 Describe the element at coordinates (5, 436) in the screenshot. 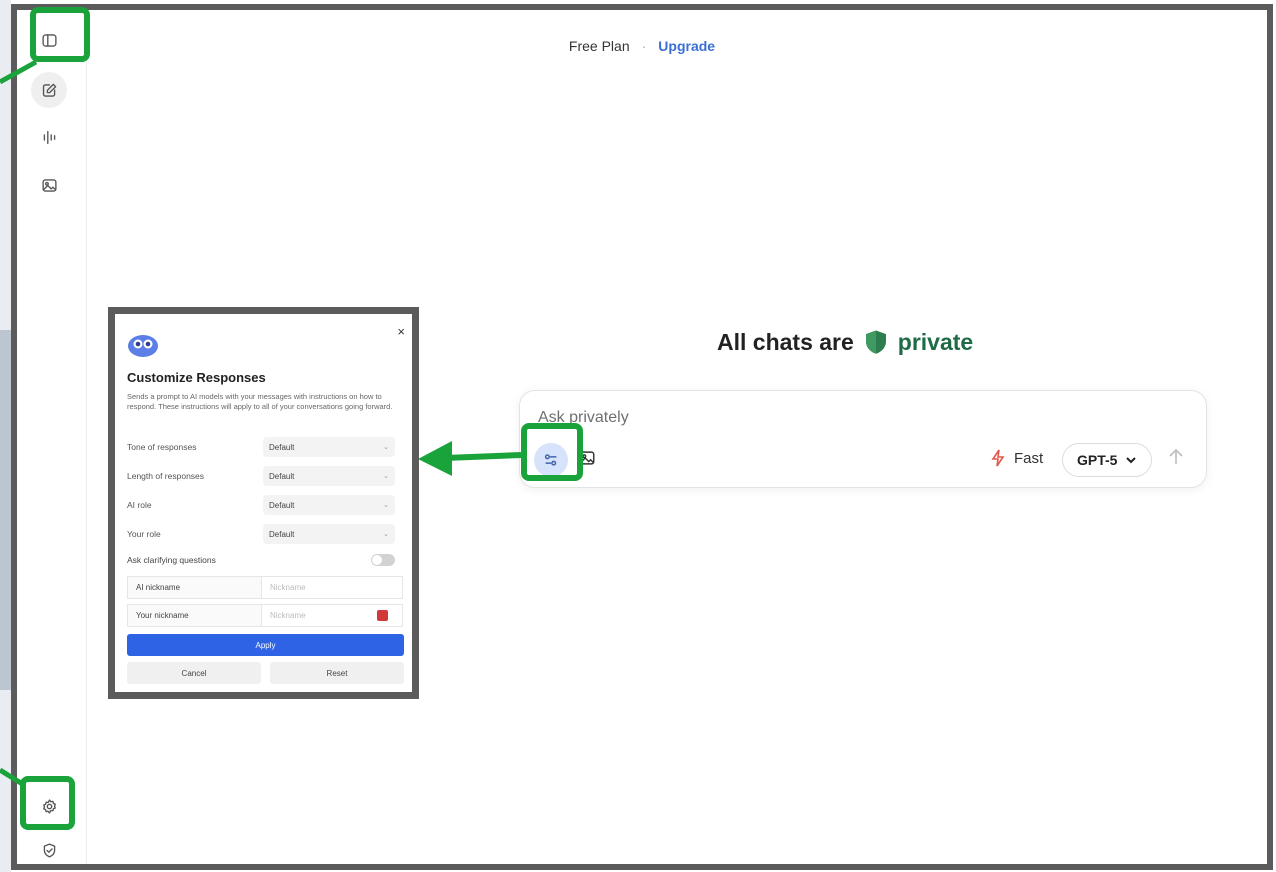

I see `left-edge-strip` at that location.